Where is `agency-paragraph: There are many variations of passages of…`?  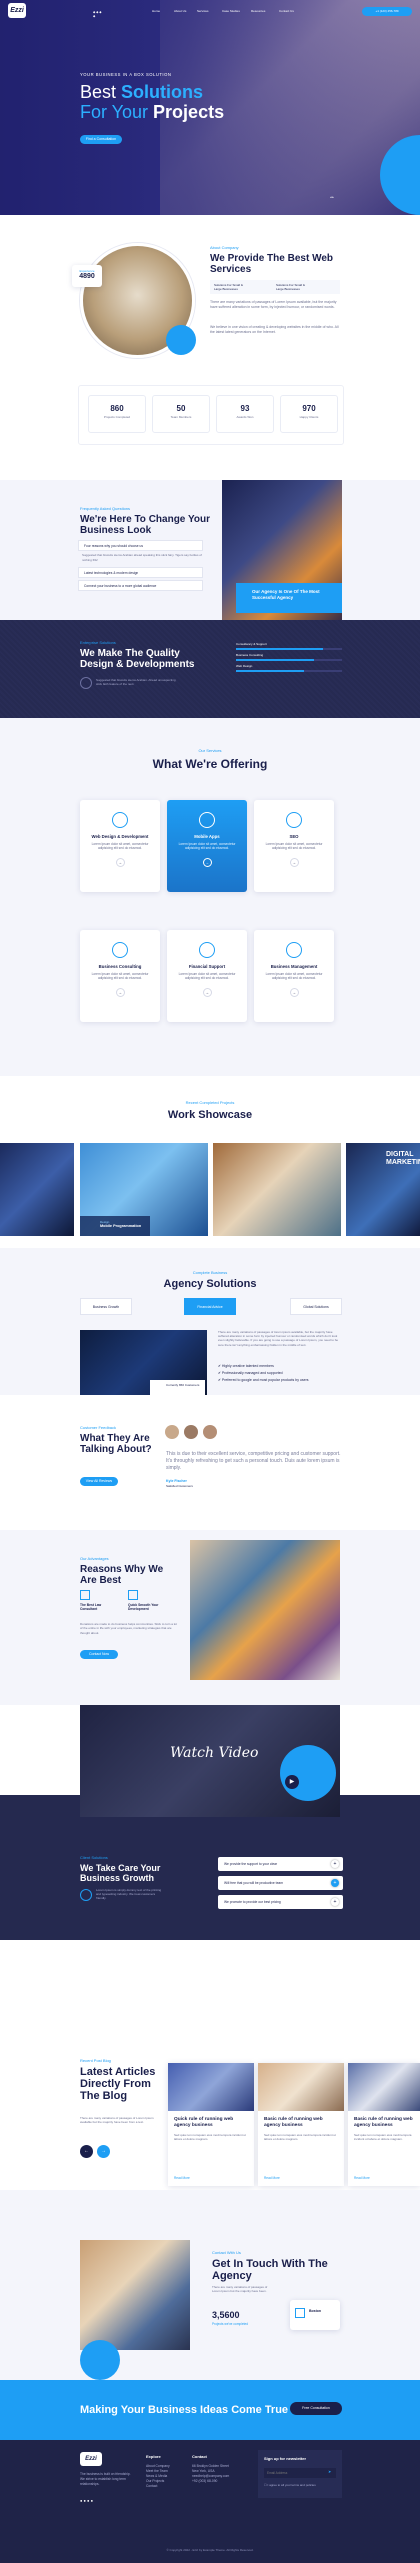 agency-paragraph: There are many variations of passages of… is located at coordinates (278, 1338).